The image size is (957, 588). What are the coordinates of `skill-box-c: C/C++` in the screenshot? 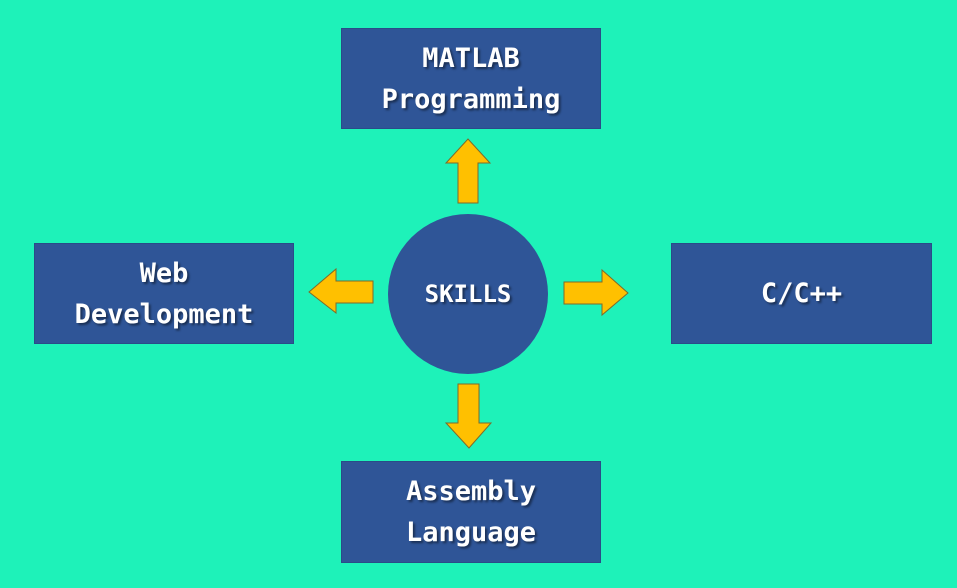 It's located at (801, 293).